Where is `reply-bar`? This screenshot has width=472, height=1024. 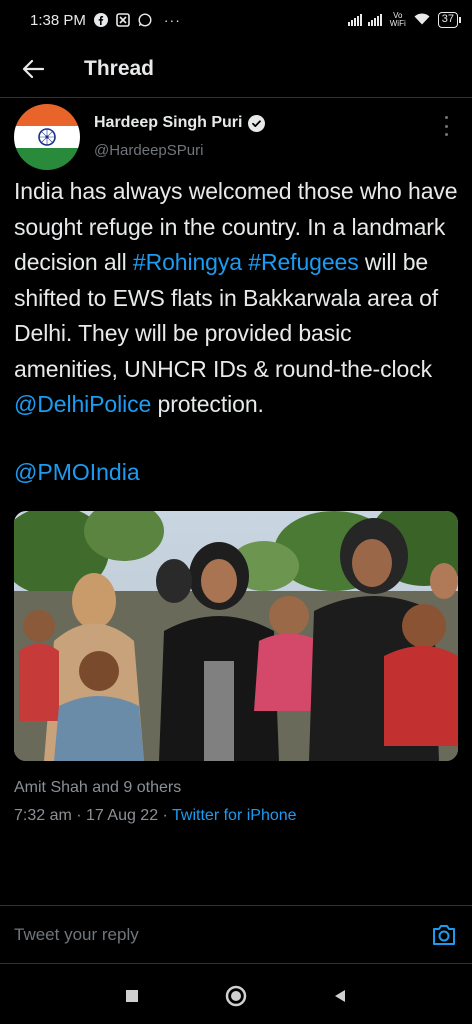
reply-bar is located at coordinates (236, 935).